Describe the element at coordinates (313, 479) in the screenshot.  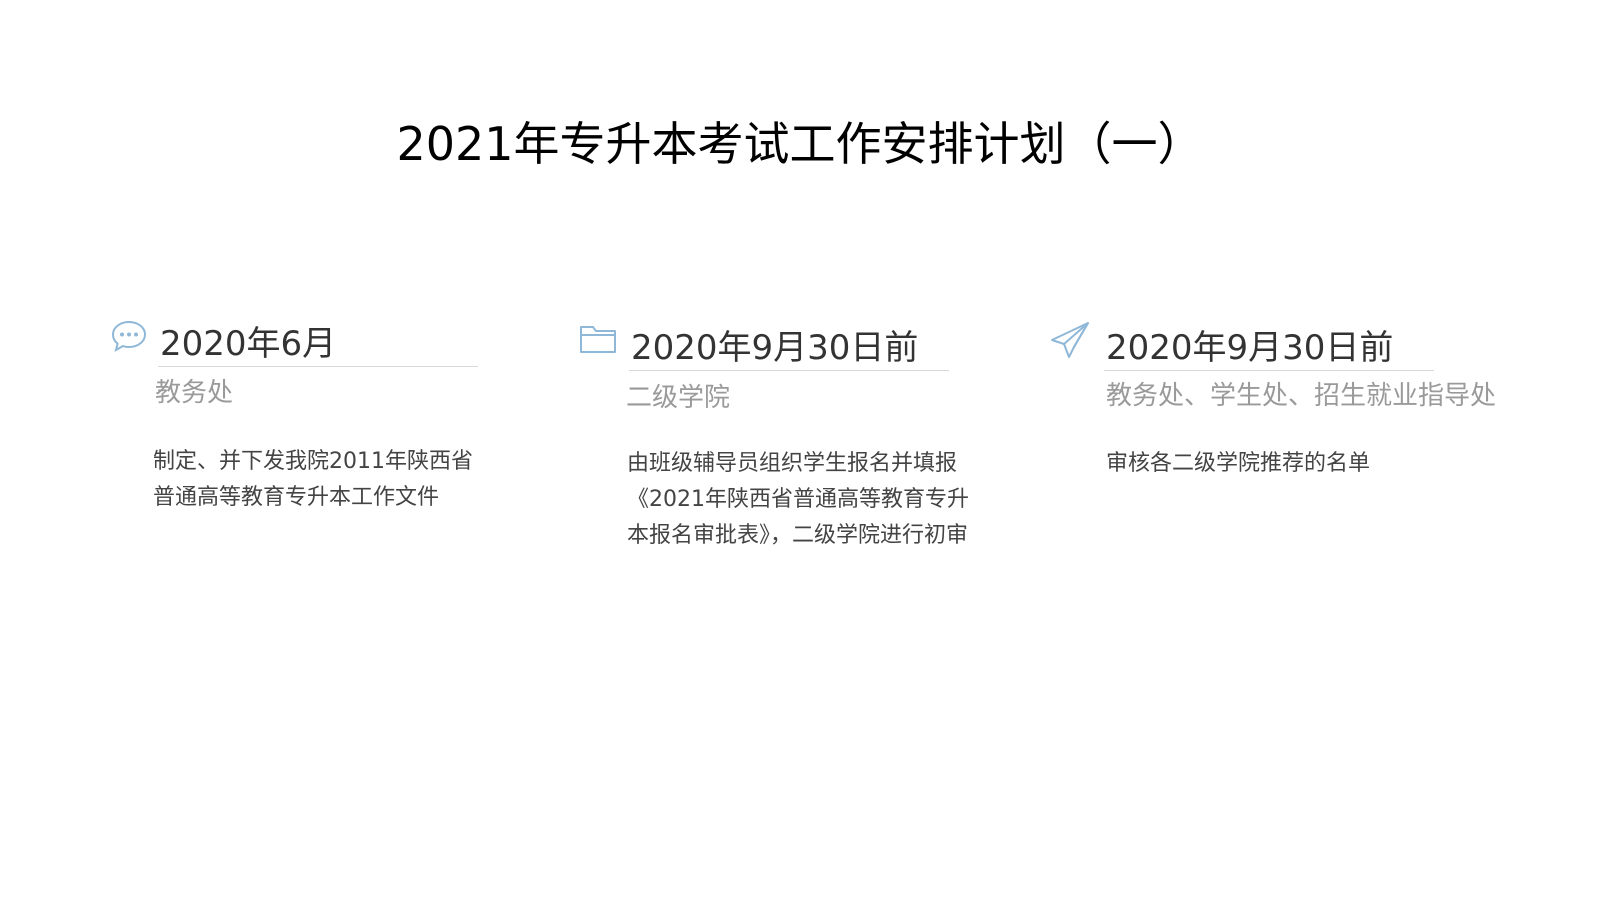
I see `card-description: 制定、并下发我院2011年陕西省普通高等教育专升本工作文件` at that location.